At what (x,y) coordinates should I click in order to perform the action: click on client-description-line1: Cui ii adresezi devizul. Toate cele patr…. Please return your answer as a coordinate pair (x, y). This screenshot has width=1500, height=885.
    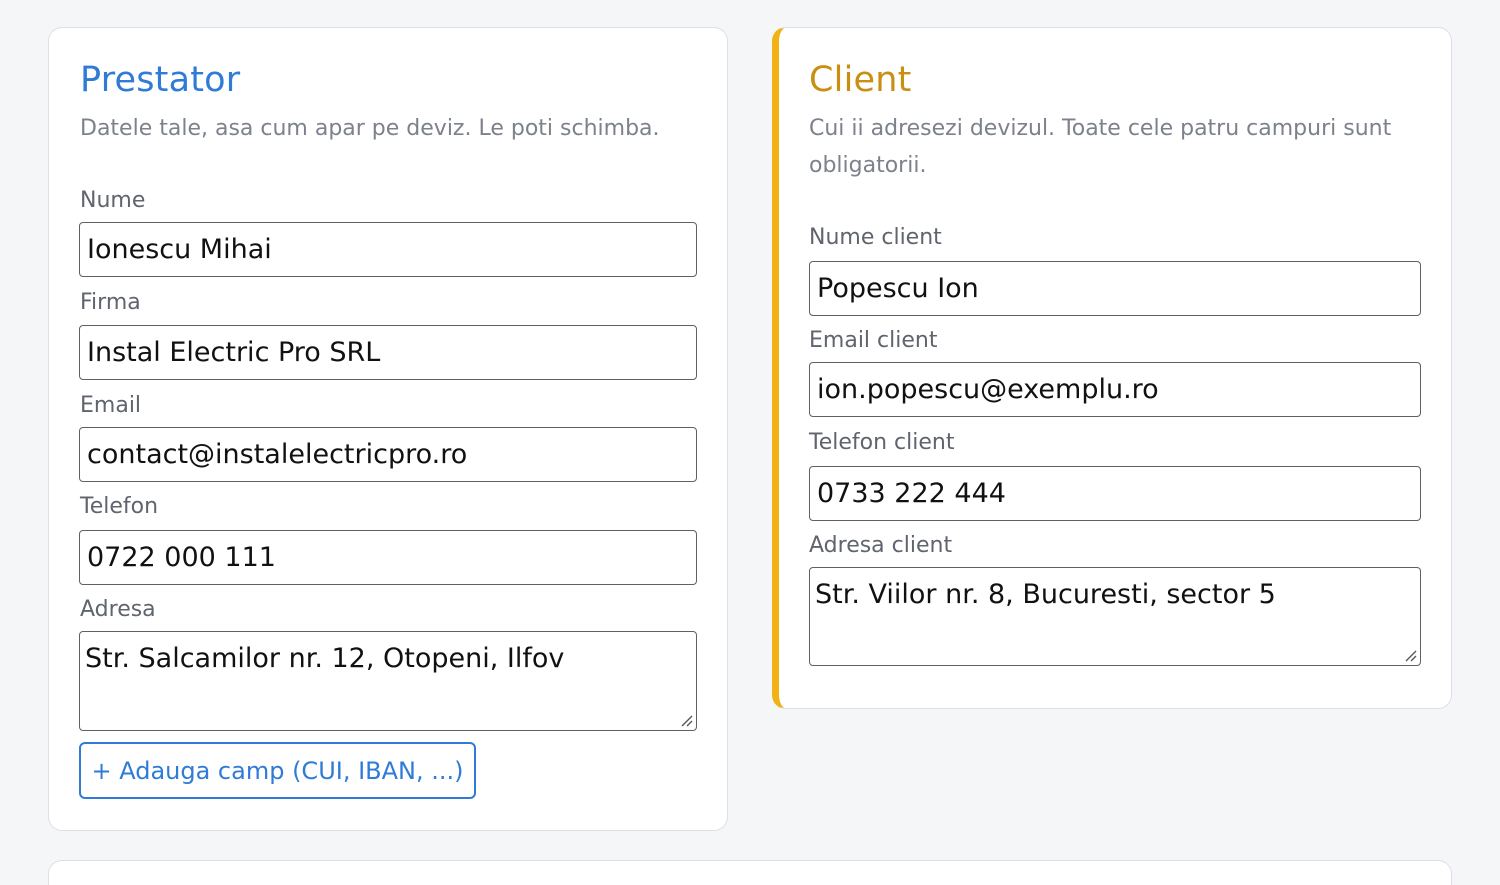
    Looking at the image, I should click on (1100, 128).